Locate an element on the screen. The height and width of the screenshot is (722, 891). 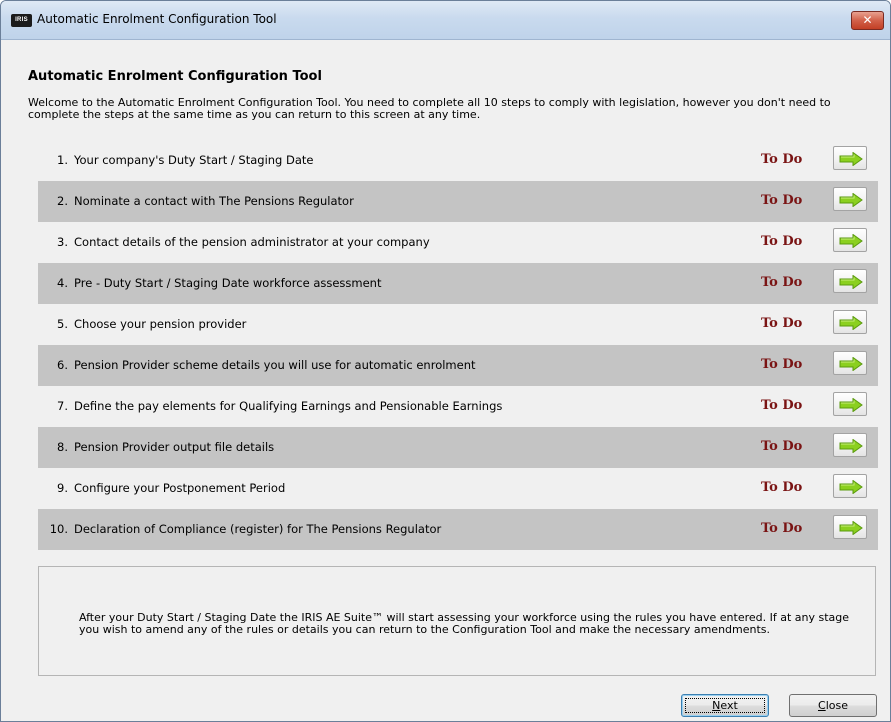
step-number: 9. is located at coordinates (62, 488).